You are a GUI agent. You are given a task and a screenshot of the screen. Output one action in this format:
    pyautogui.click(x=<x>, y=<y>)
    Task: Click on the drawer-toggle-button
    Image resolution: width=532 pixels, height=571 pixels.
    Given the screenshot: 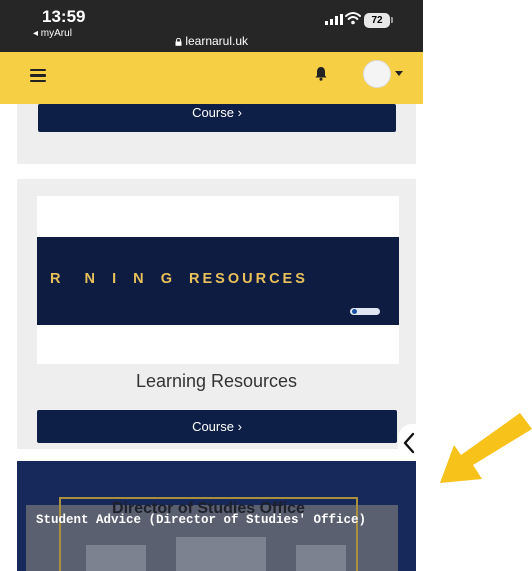 What is the action you would take?
    pyautogui.click(x=410, y=443)
    